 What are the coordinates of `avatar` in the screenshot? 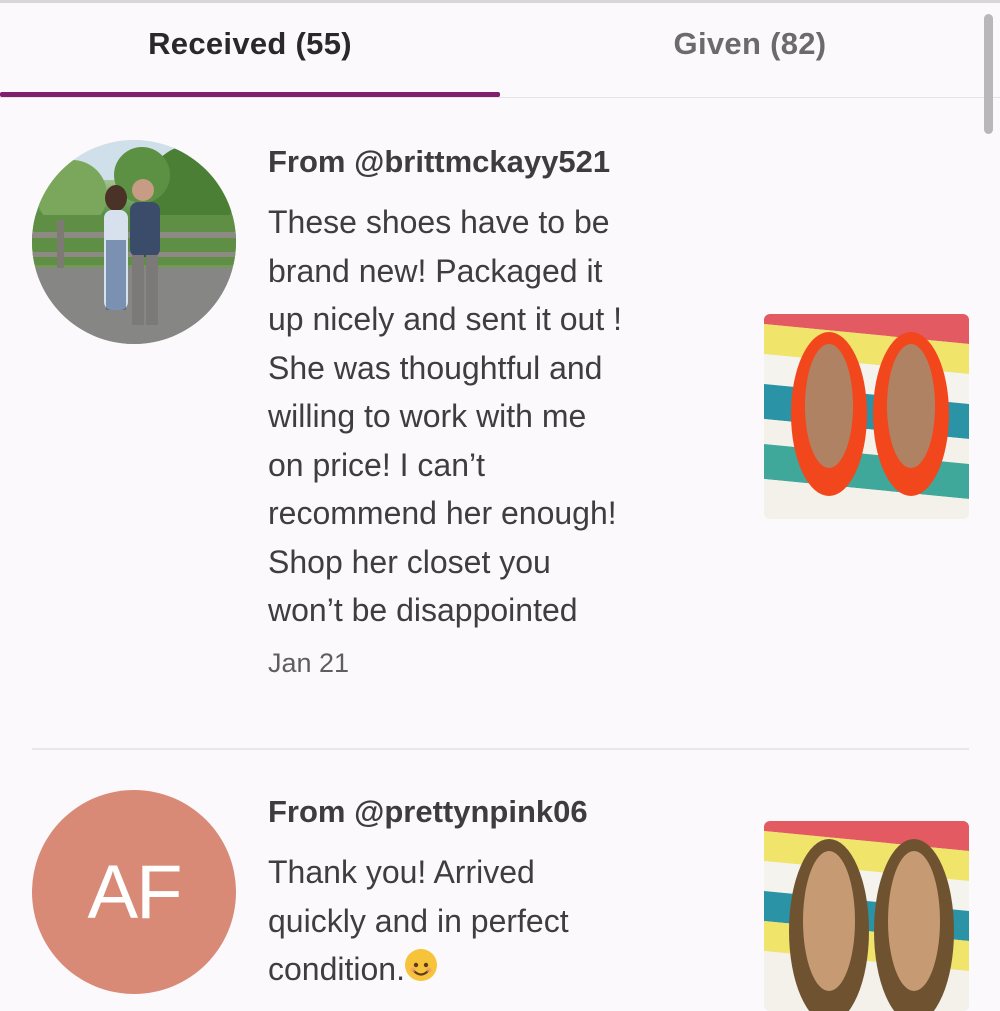 It's located at (134, 242).